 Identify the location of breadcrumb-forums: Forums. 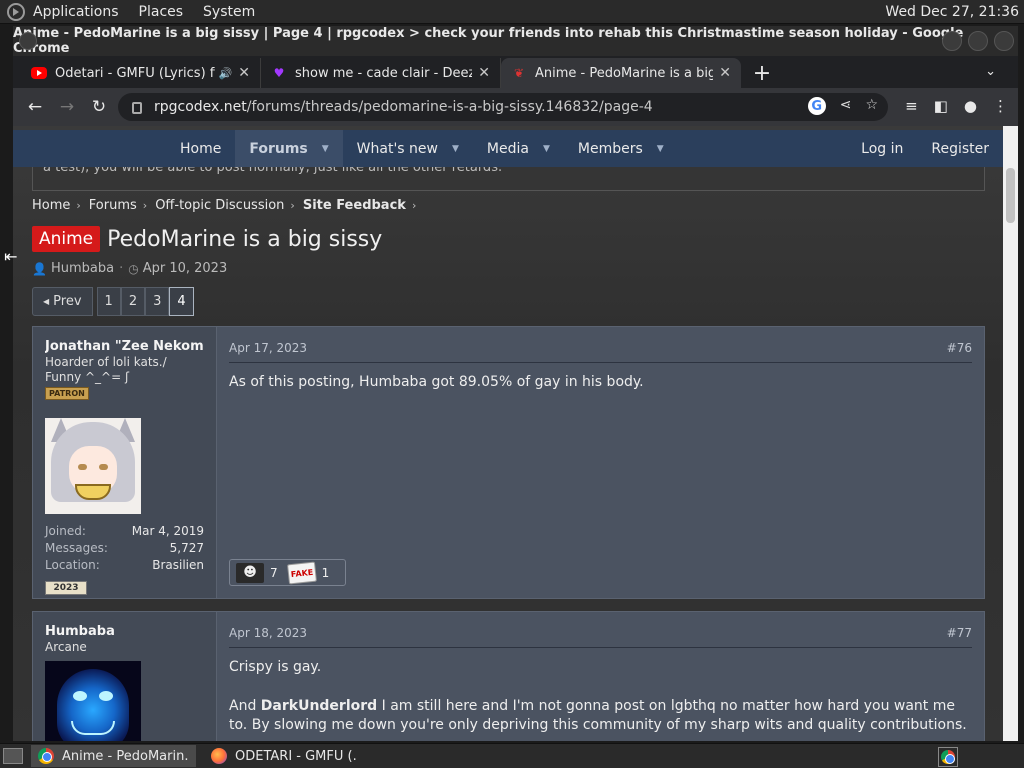
(113, 205).